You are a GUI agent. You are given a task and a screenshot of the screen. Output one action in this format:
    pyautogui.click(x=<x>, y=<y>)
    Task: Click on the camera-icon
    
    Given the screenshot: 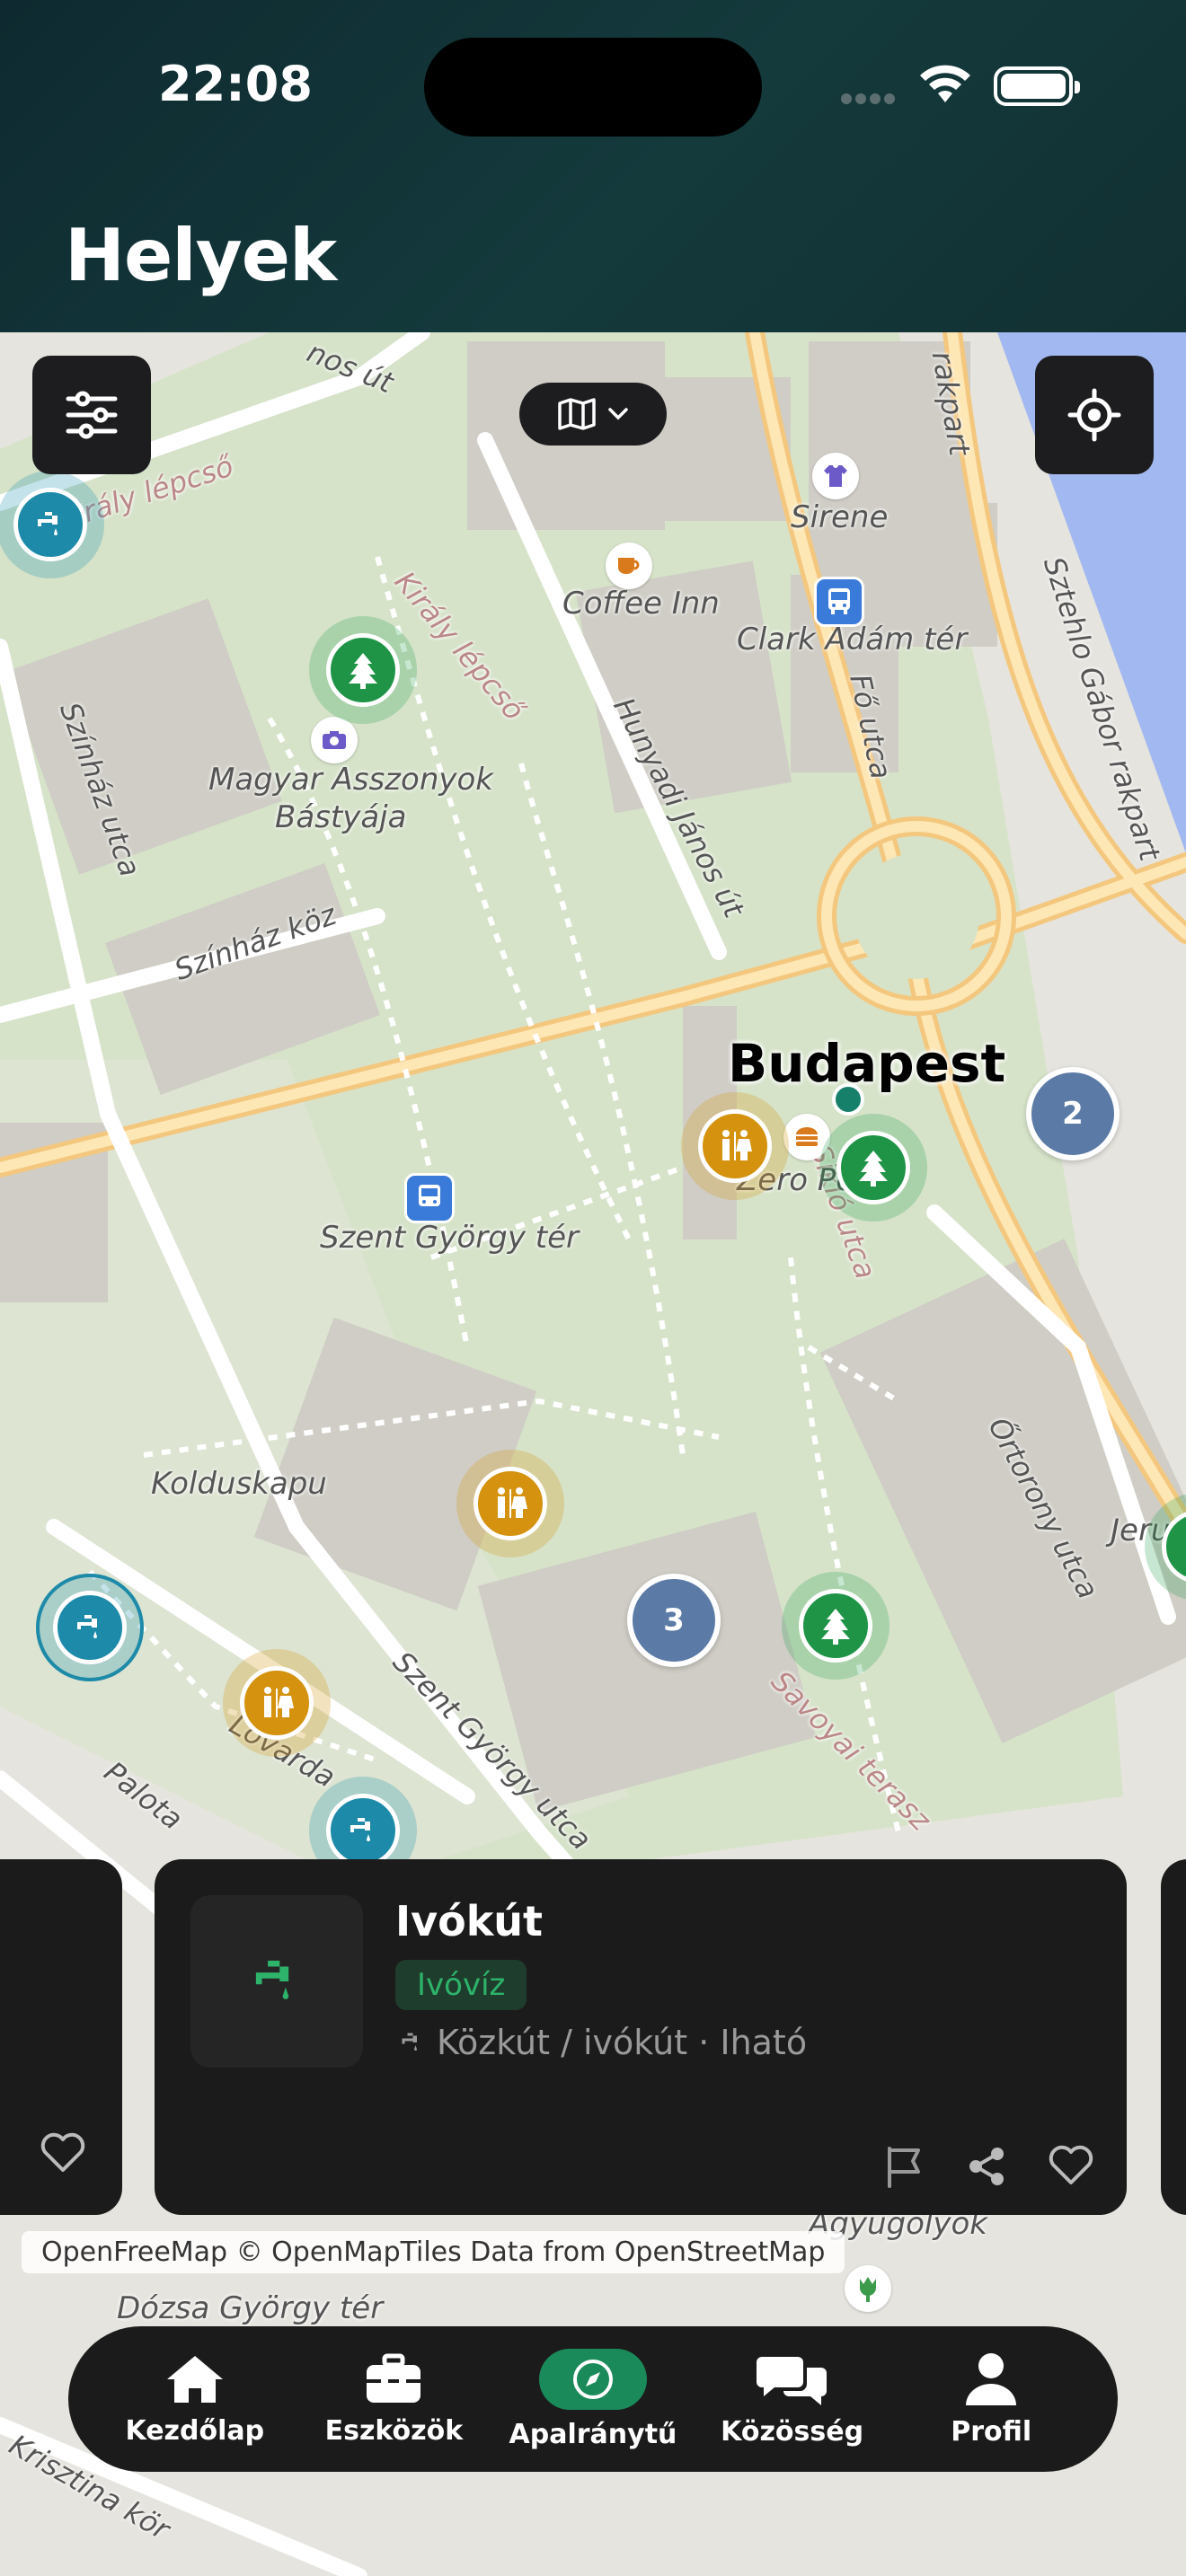 What is the action you would take?
    pyautogui.click(x=334, y=740)
    